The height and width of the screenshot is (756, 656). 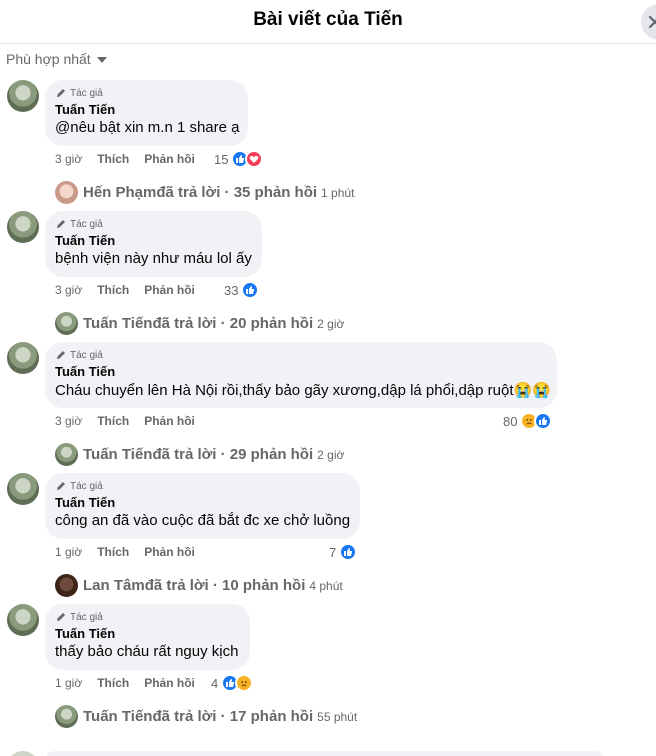 I want to click on comment-text: bệnh viện này như máu lol ấy, so click(x=153, y=258).